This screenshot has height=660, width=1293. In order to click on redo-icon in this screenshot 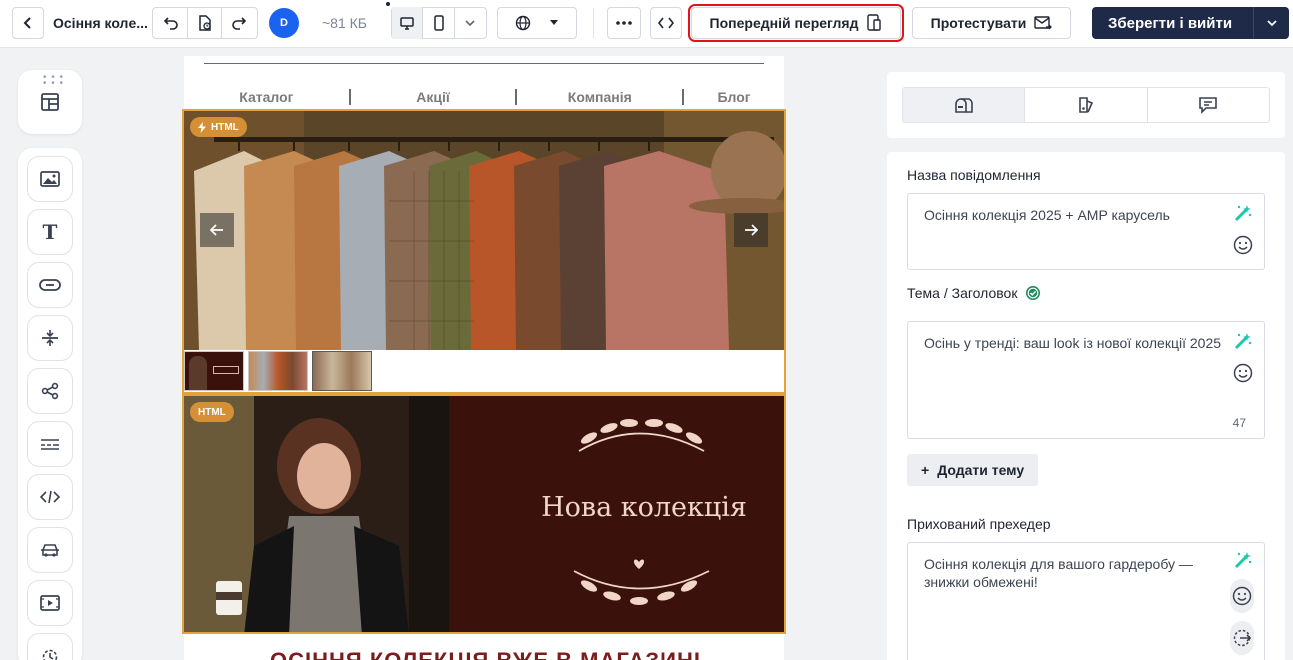, I will do `click(239, 23)`.